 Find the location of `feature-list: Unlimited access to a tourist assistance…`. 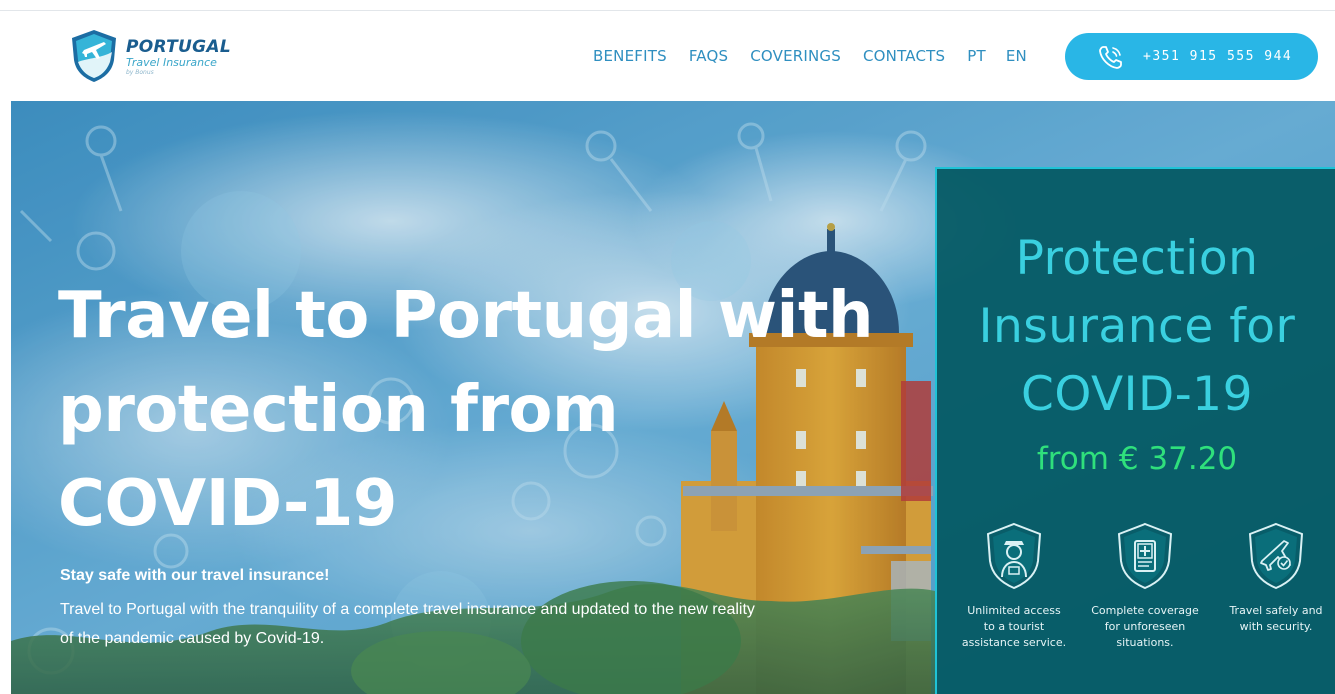

feature-list: Unlimited access to a tourist assistance… is located at coordinates (1145, 586).